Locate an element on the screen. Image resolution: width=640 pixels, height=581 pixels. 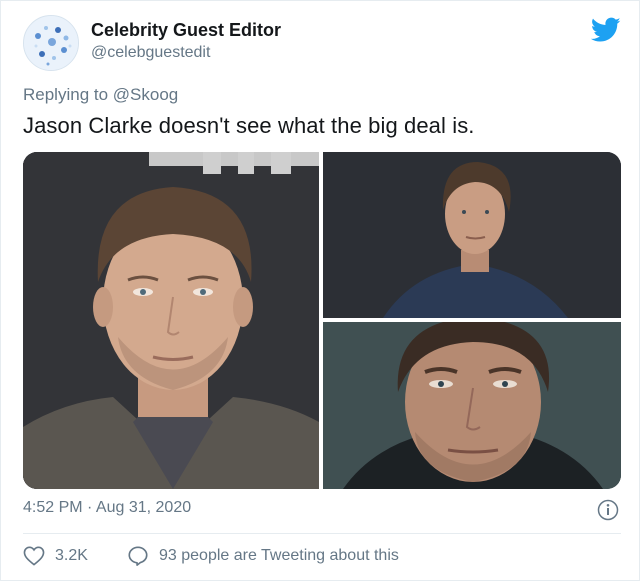
replying-to-prefix: Replying to is located at coordinates (66, 94).